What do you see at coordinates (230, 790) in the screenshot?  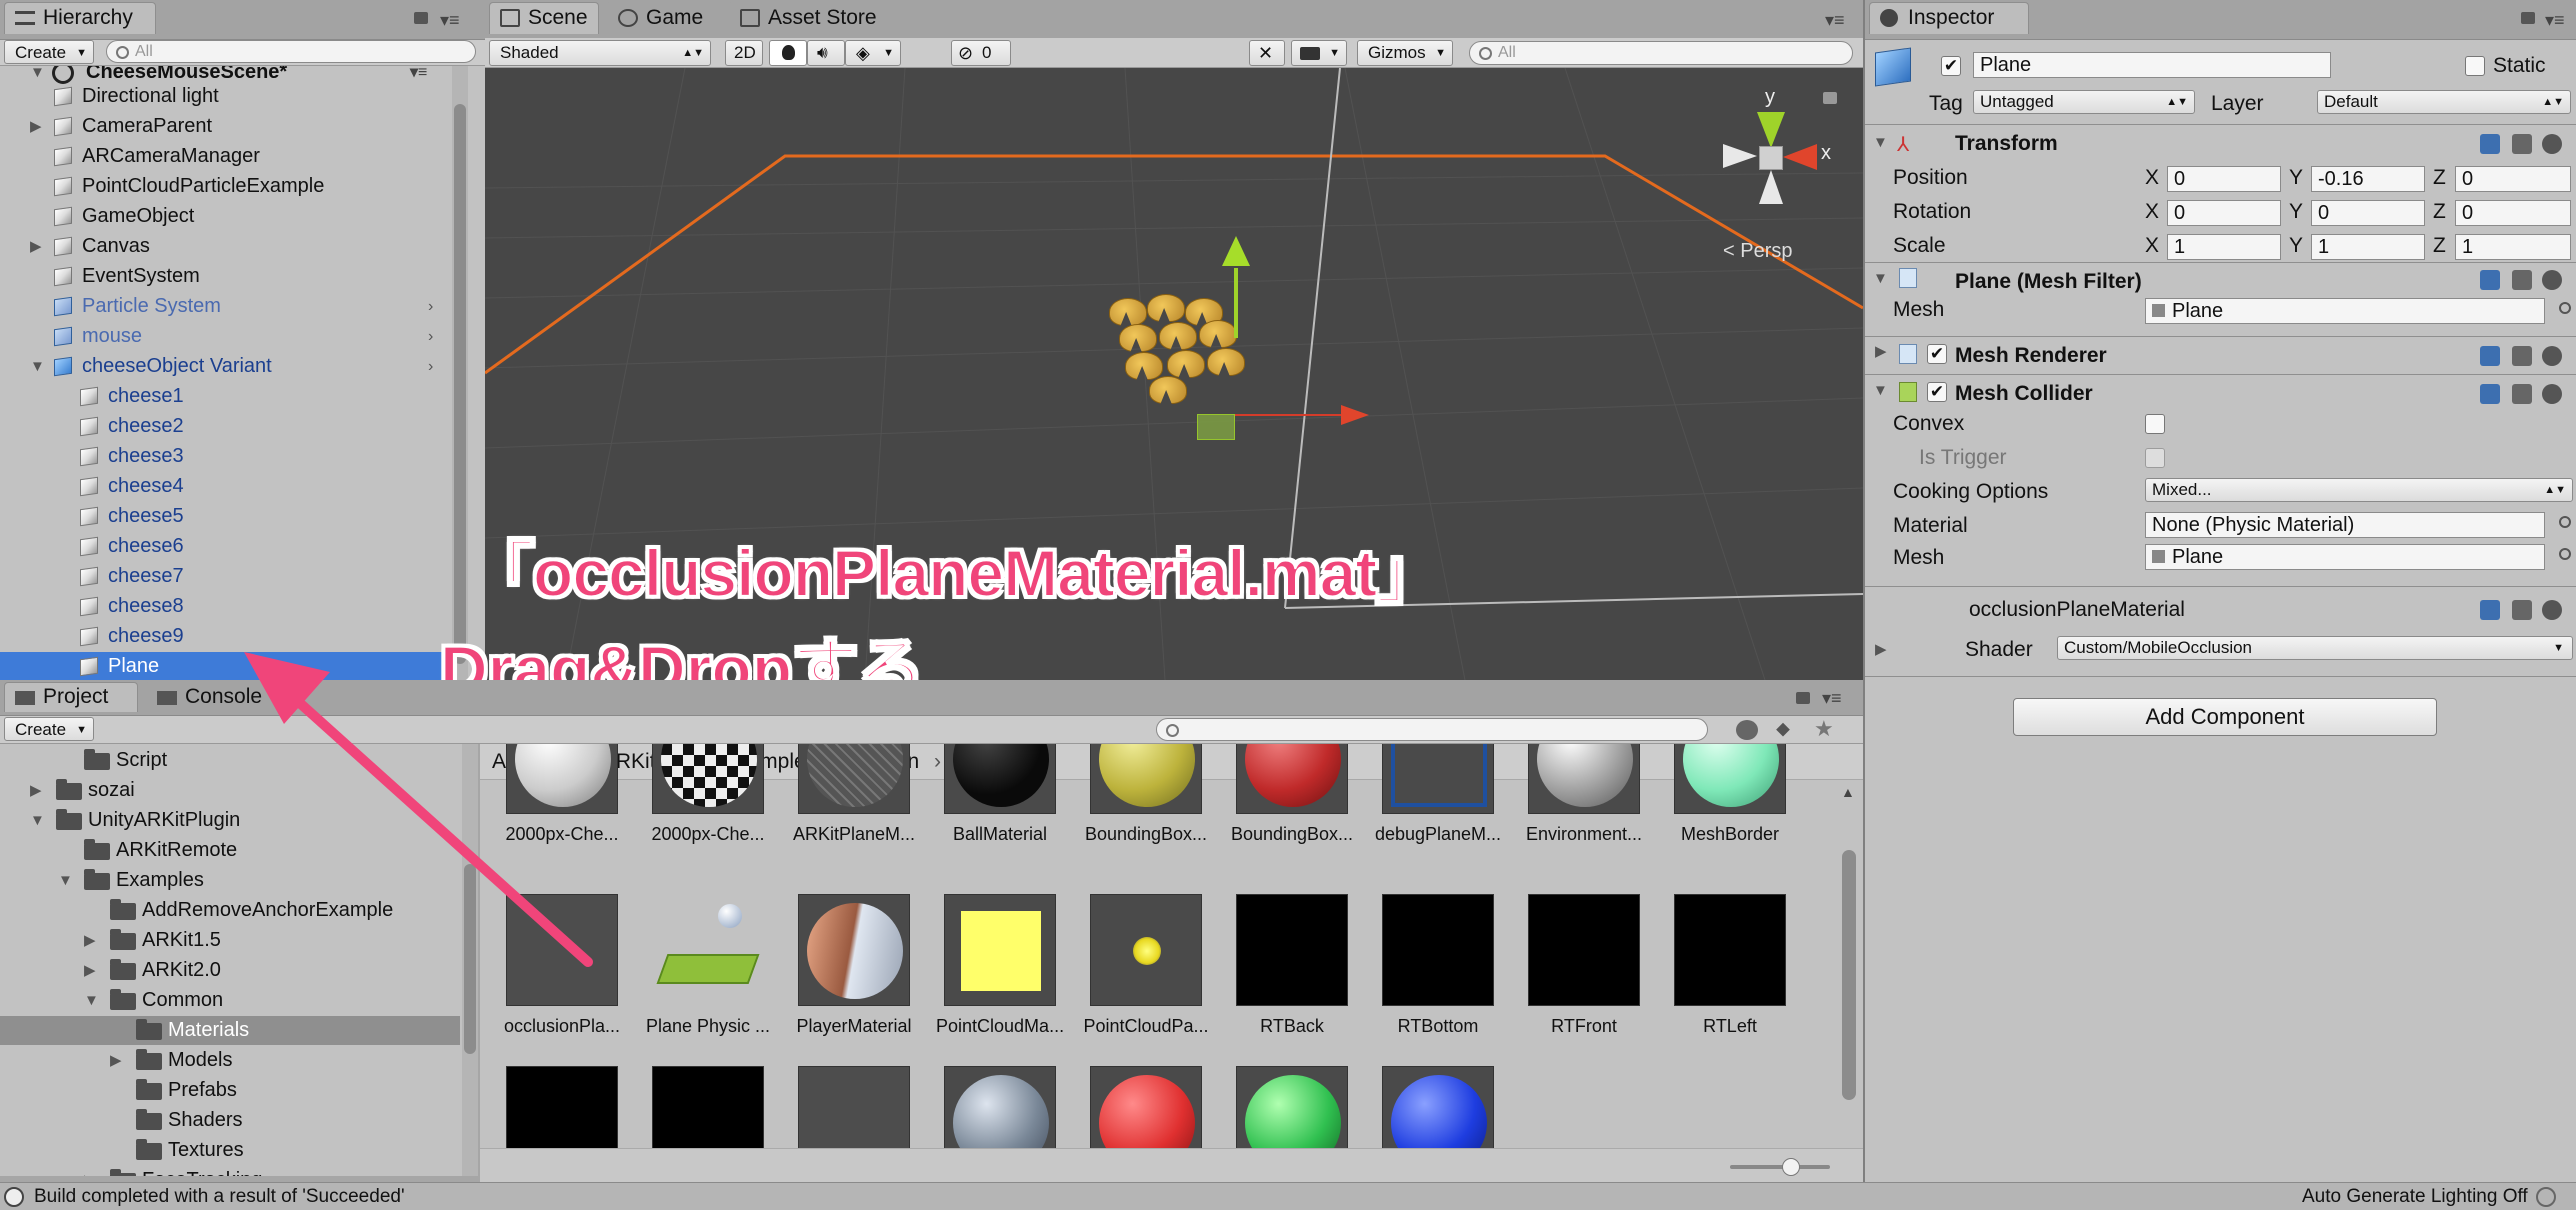 I see `project-folder-row: ▶ sozai` at bounding box center [230, 790].